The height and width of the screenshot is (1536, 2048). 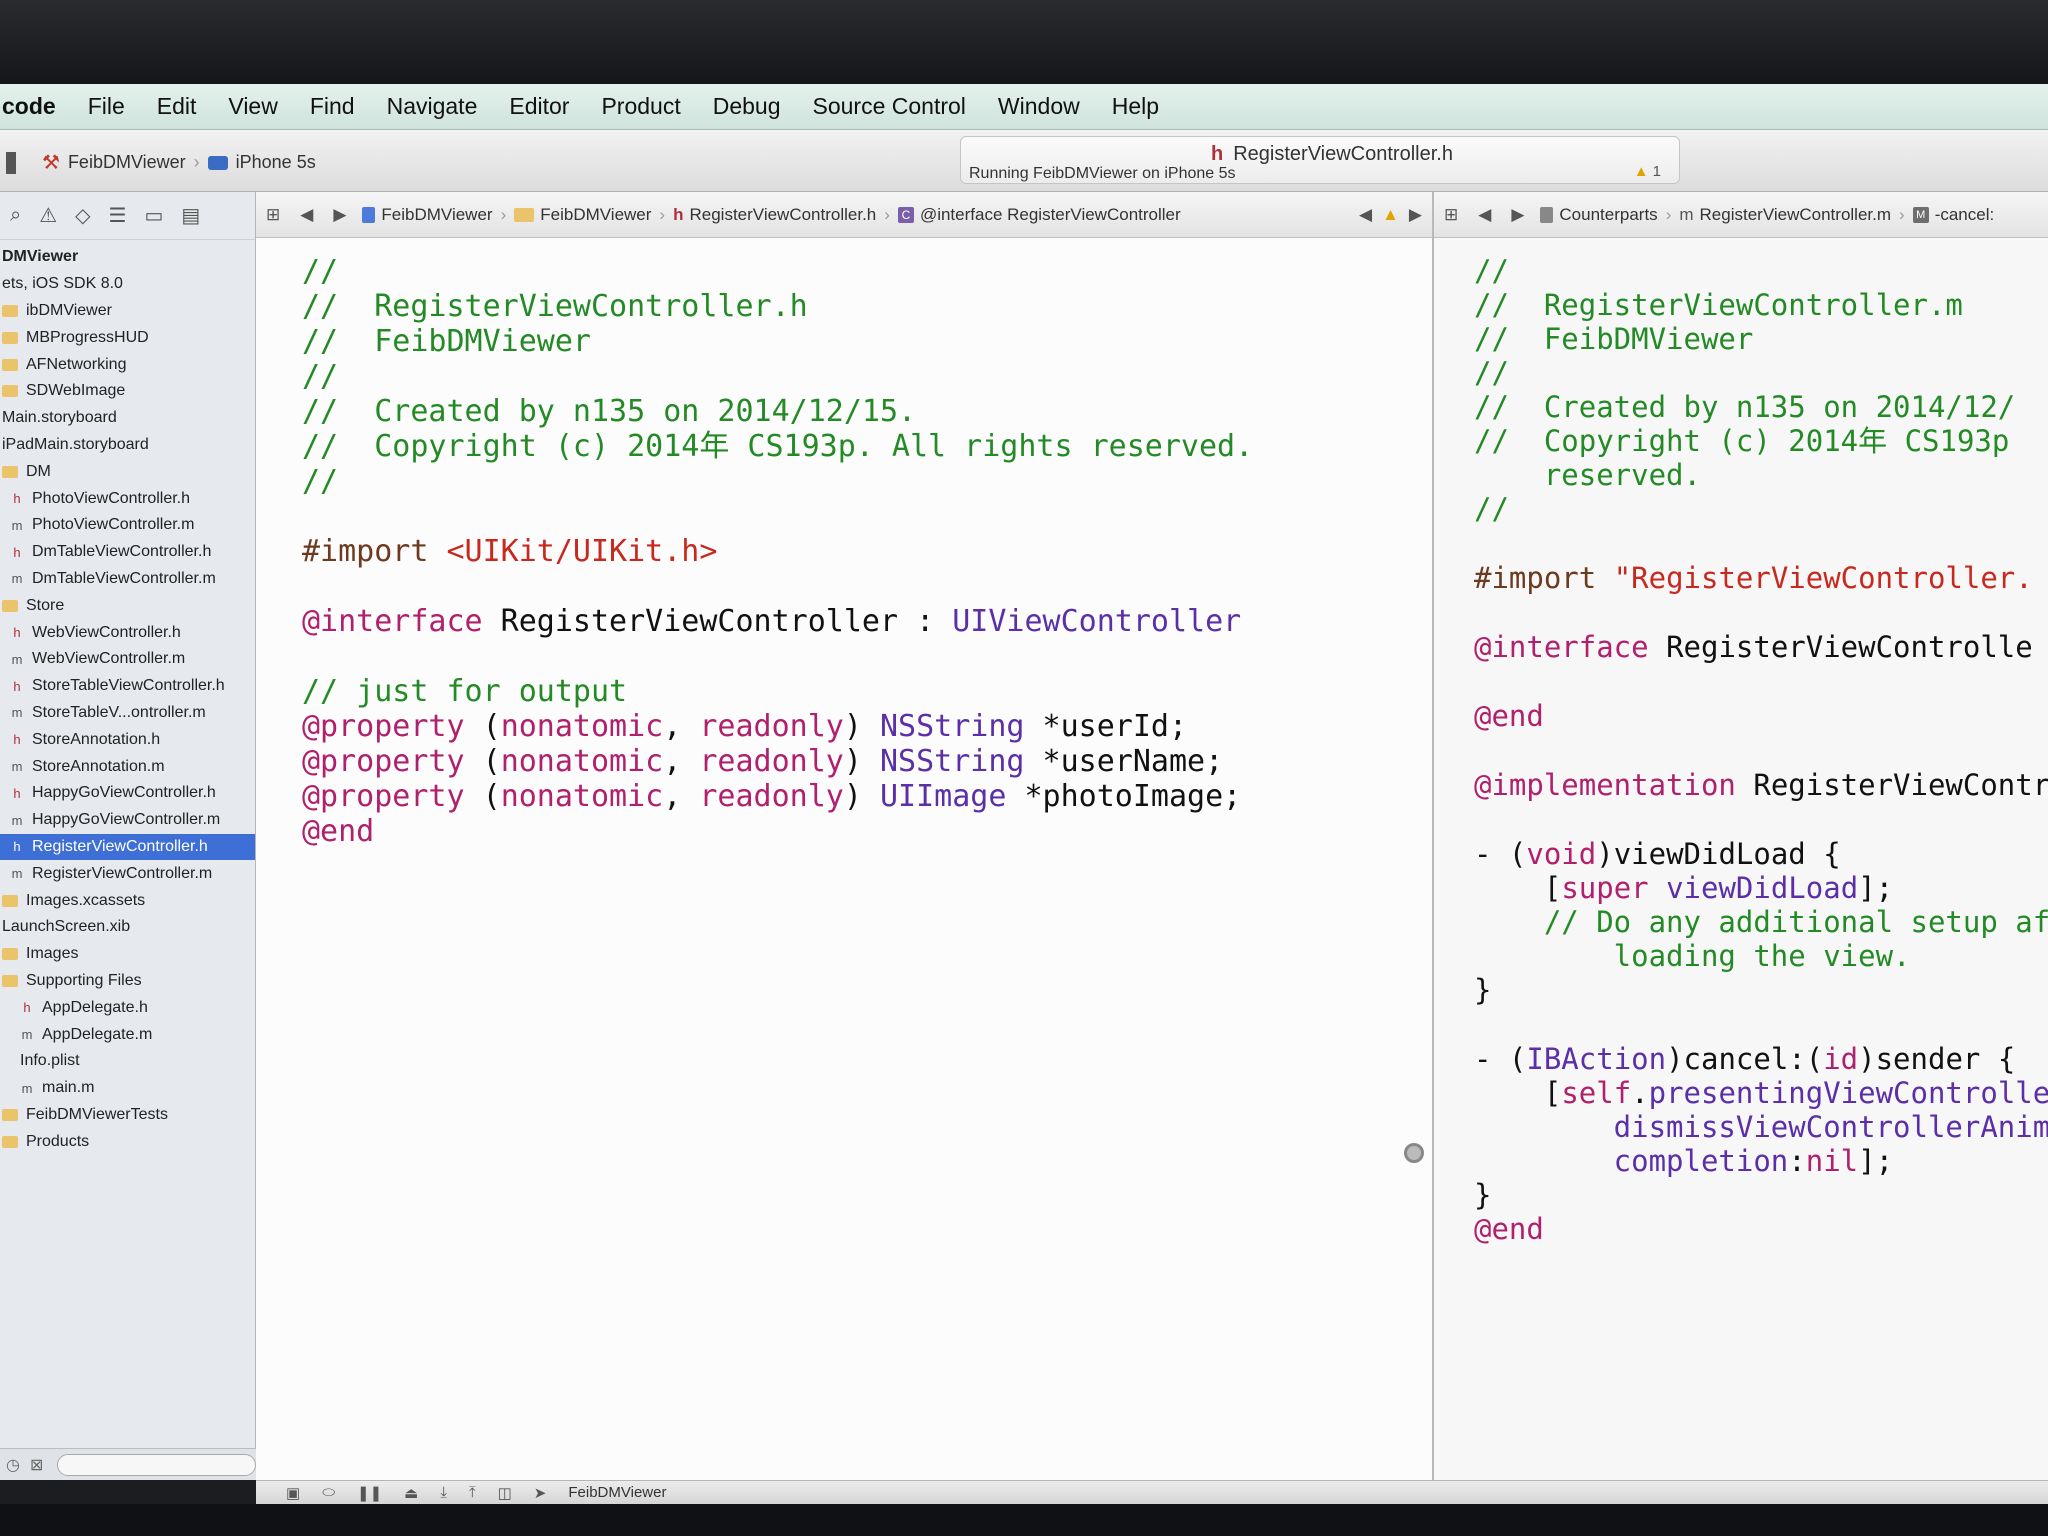 What do you see at coordinates (127, 418) in the screenshot?
I see `nav-item: Main.storyboard` at bounding box center [127, 418].